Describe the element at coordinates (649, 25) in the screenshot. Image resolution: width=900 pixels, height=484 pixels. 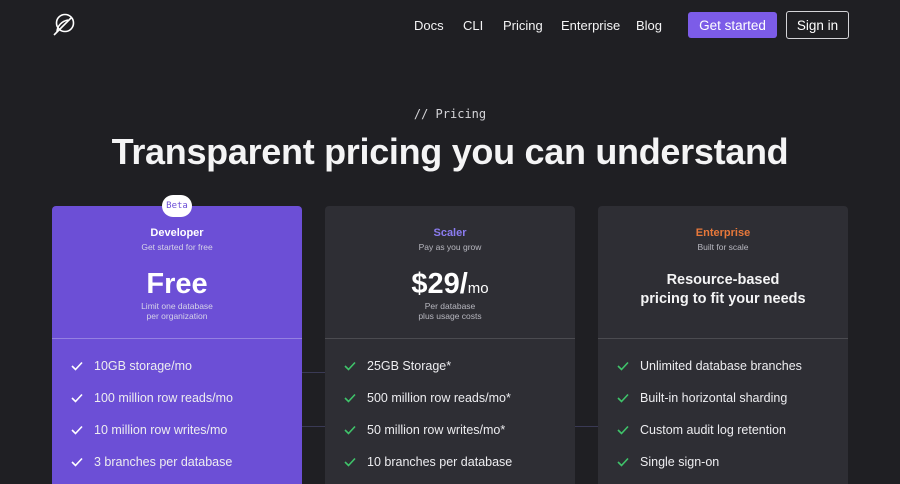
I see `nav-link-blog: Blog` at that location.